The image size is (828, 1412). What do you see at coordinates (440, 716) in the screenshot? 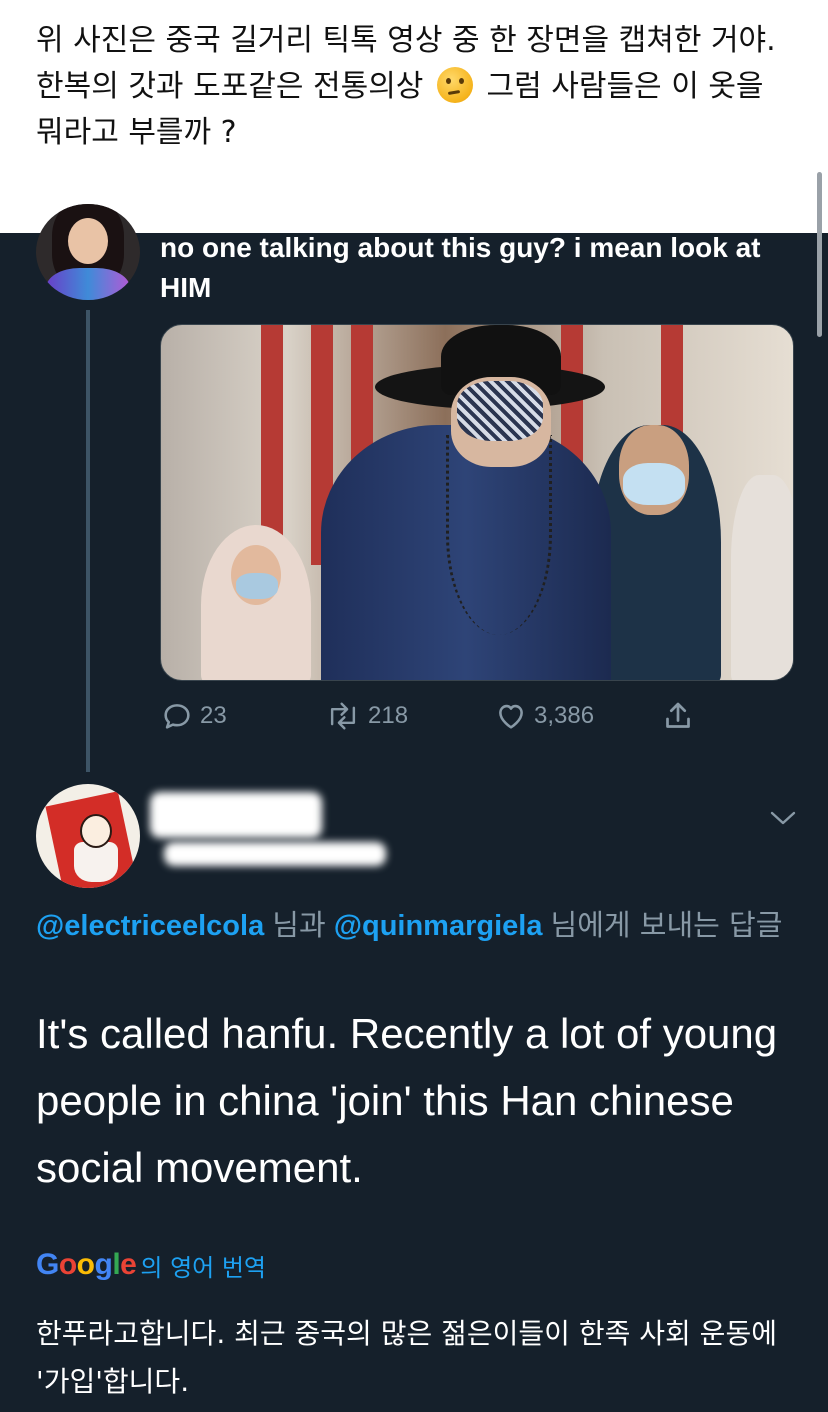
I see `tweet-actions: 23 218 3,386` at bounding box center [440, 716].